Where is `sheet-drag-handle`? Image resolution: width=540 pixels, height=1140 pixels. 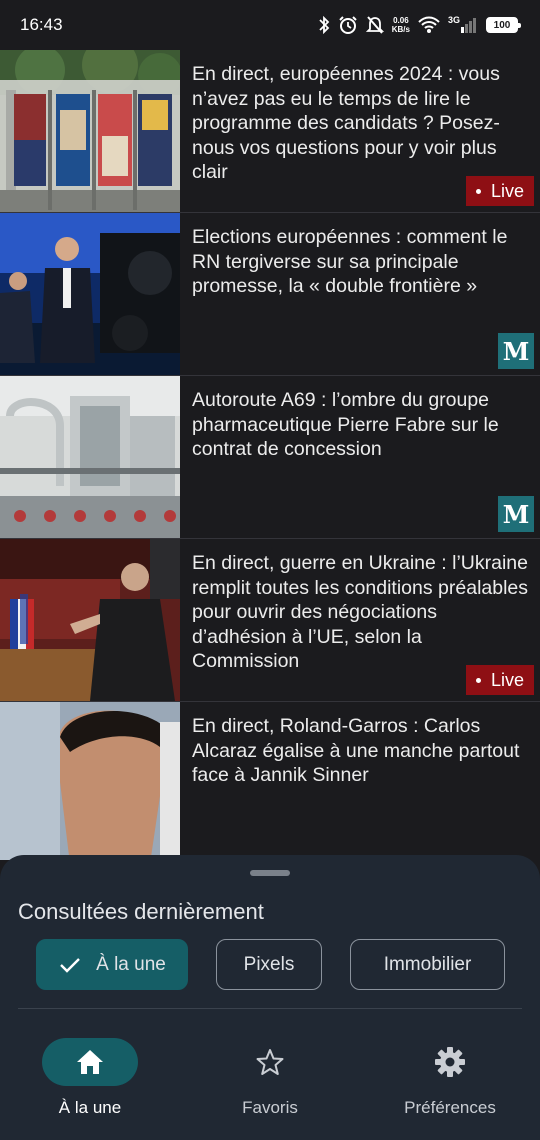
sheet-drag-handle is located at coordinates (270, 873).